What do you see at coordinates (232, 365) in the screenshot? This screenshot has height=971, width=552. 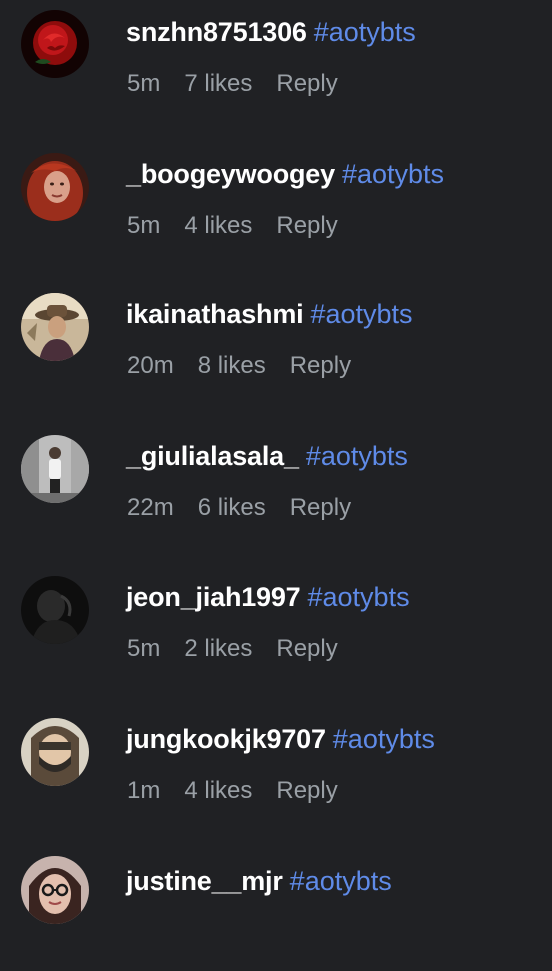 I see `likes-count: 8 likes` at bounding box center [232, 365].